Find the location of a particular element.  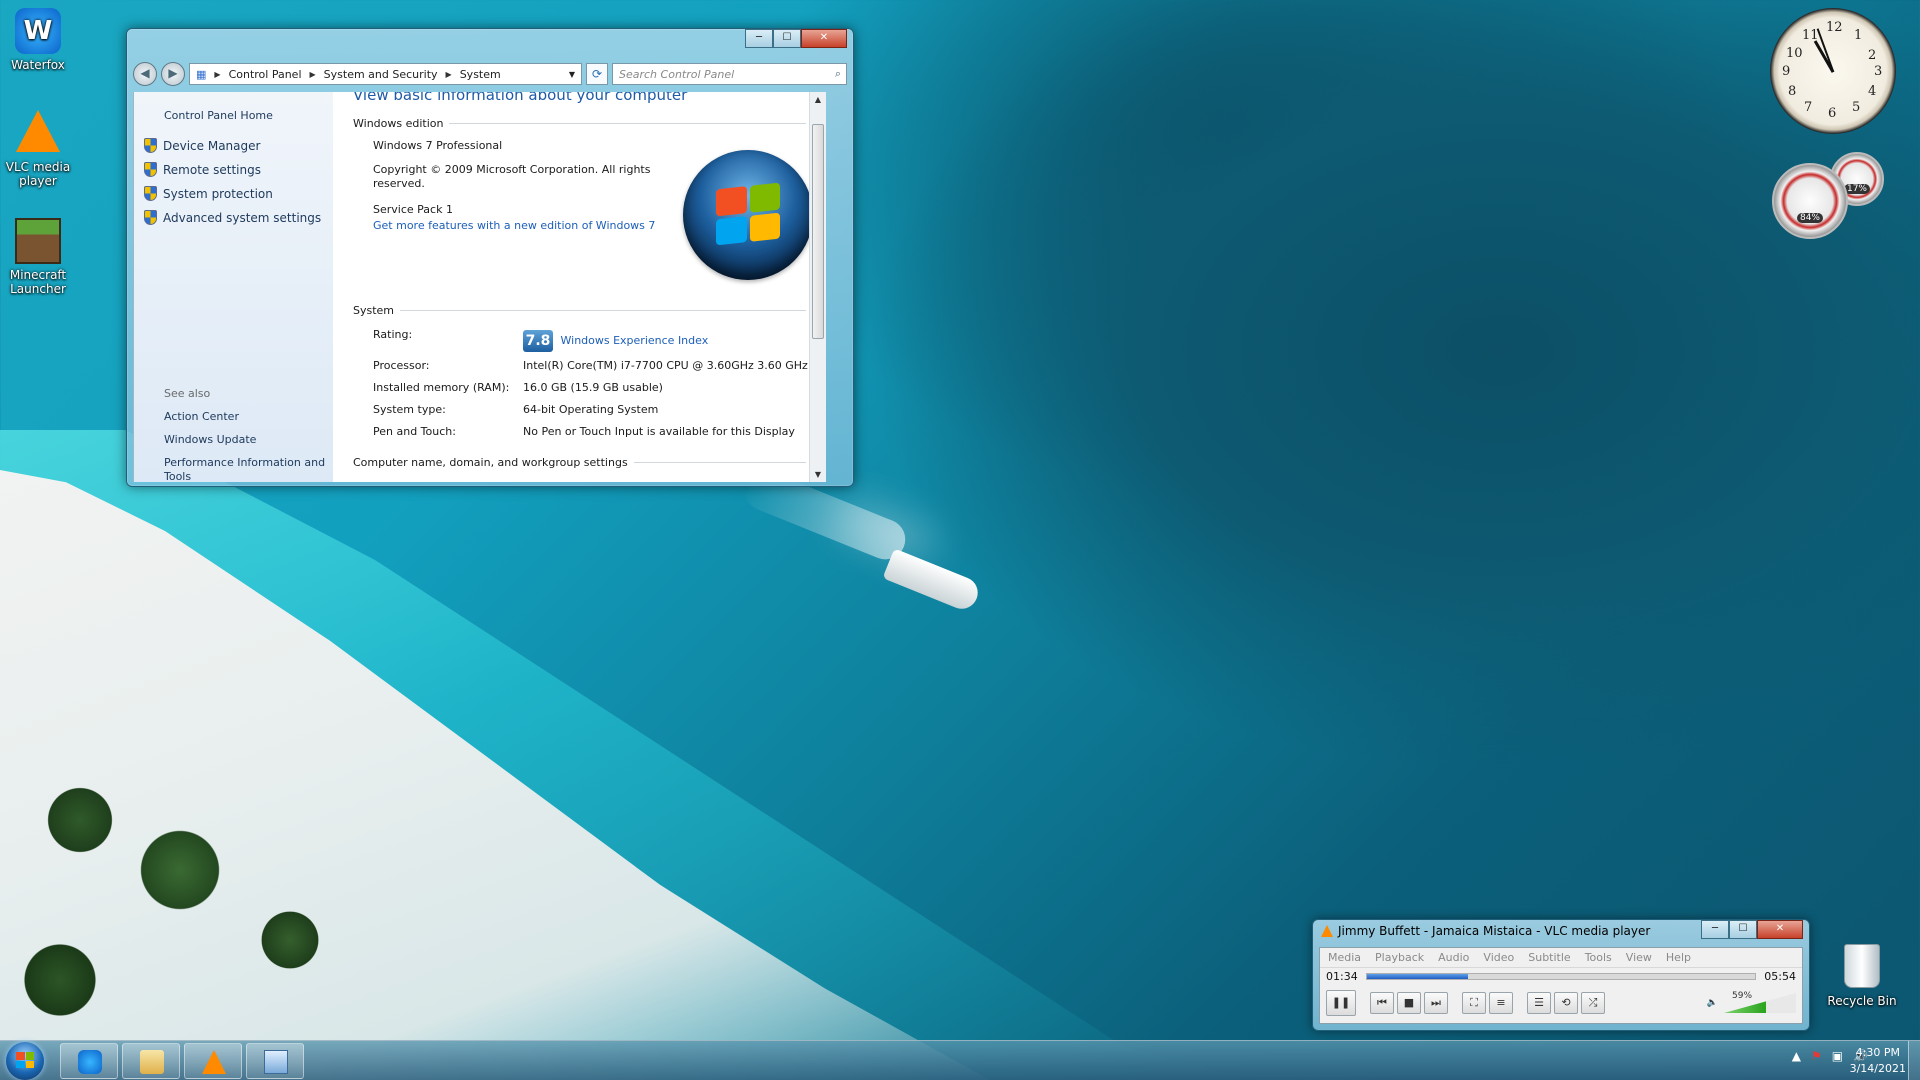

taskbar-clock: 4:30 PM 3/14/2021 is located at coordinates (1878, 1061).